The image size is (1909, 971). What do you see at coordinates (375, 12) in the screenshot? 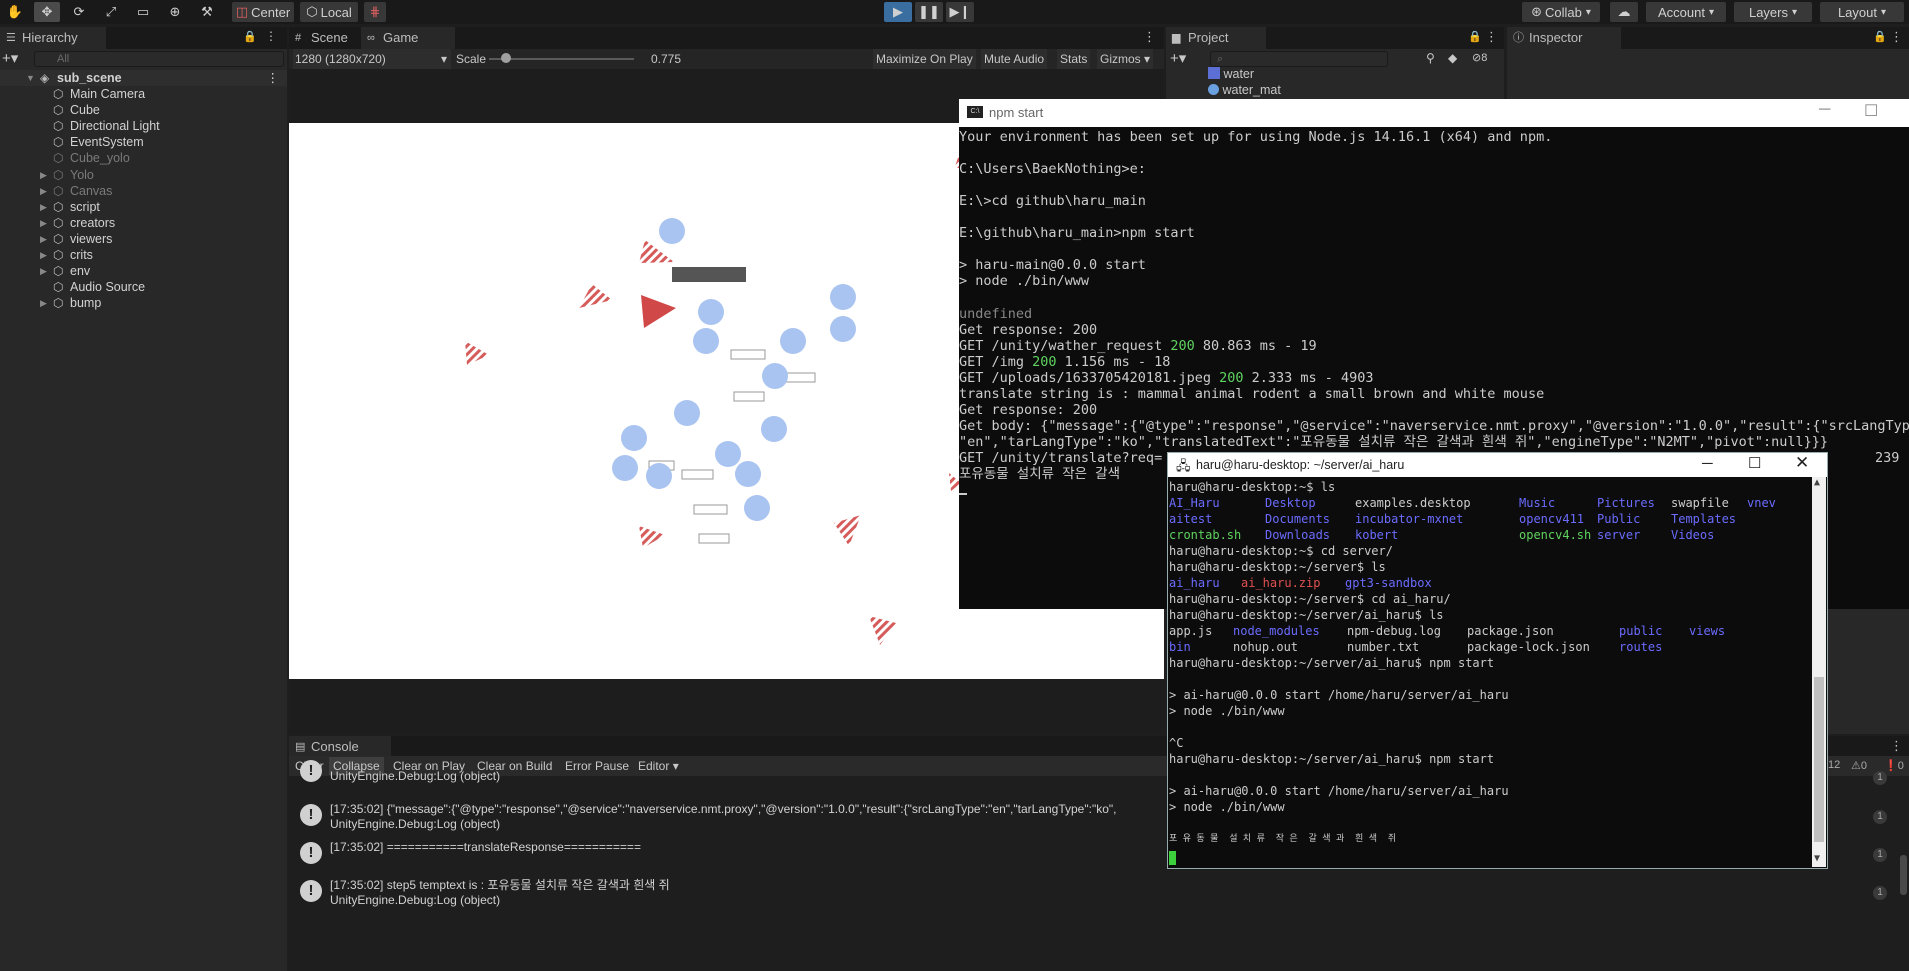
I see `grid-snap-icon: ⋕` at bounding box center [375, 12].